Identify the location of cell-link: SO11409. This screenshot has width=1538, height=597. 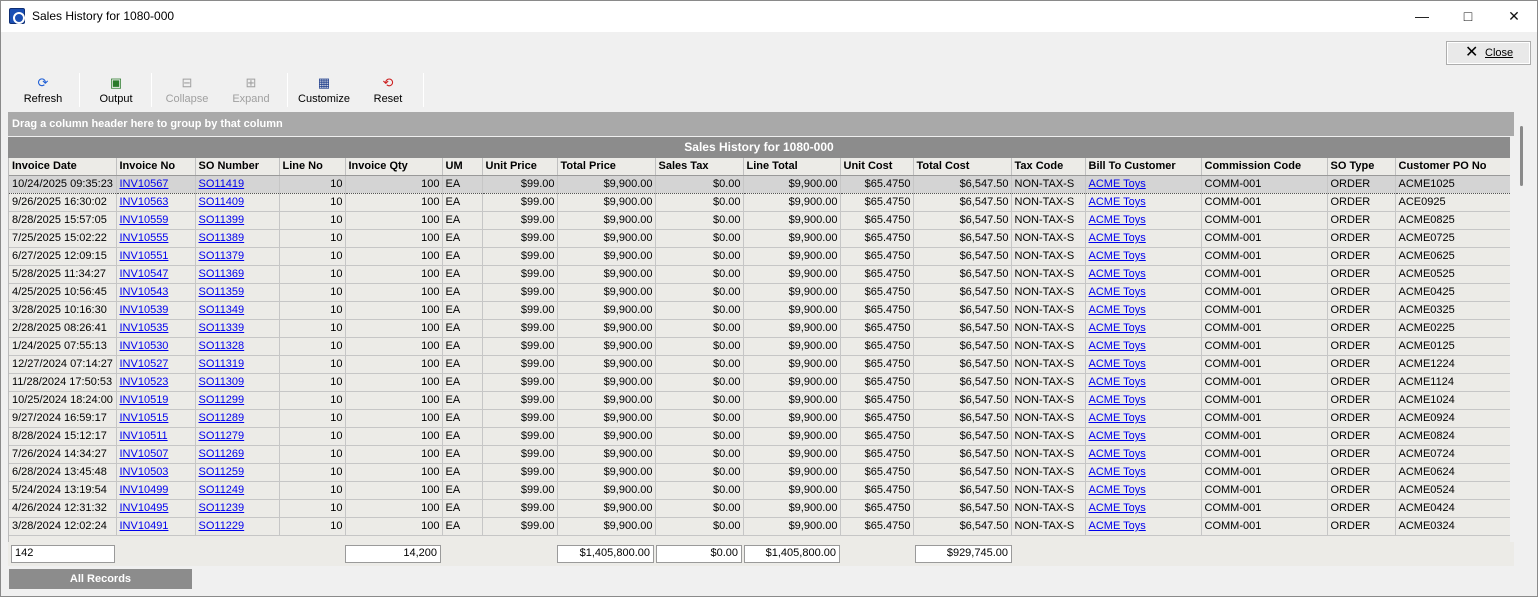
(222, 202).